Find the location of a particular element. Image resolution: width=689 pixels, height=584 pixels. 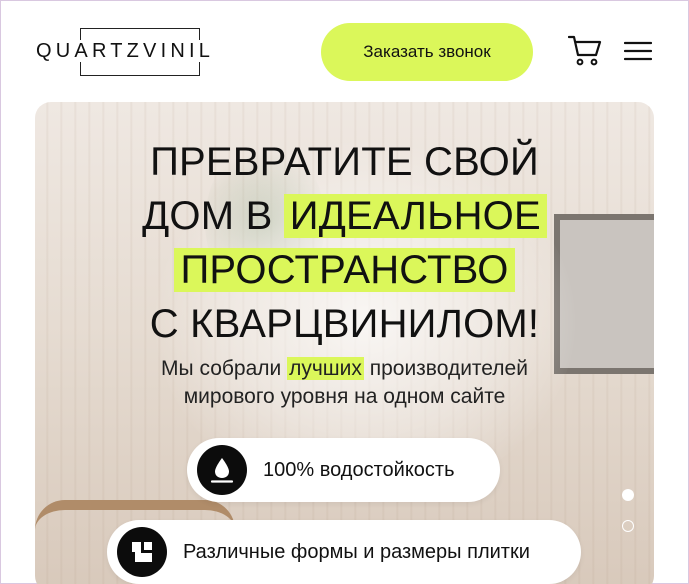

feature-waterproof-label: 100% водостойкость is located at coordinates (359, 469).